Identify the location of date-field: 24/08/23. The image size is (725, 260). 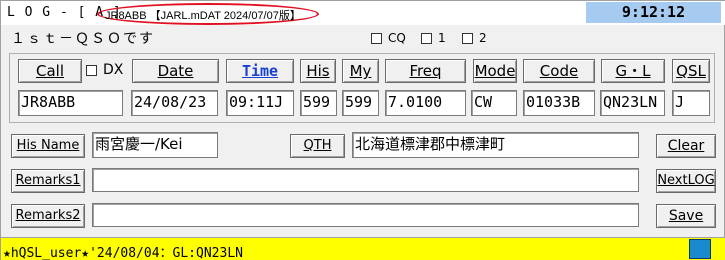
(174, 103).